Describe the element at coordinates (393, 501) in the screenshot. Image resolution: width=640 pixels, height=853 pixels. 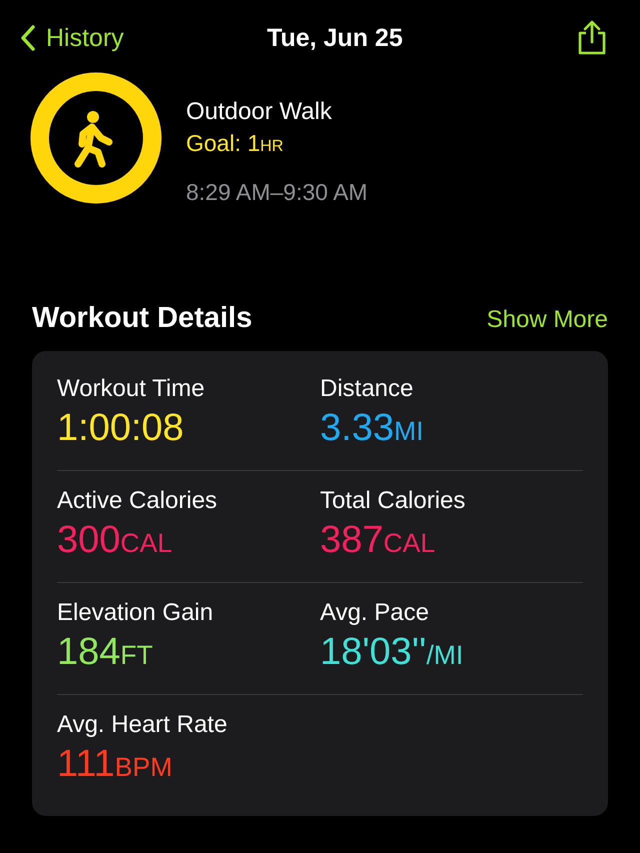
I see `metric-label: Total Calories` at that location.